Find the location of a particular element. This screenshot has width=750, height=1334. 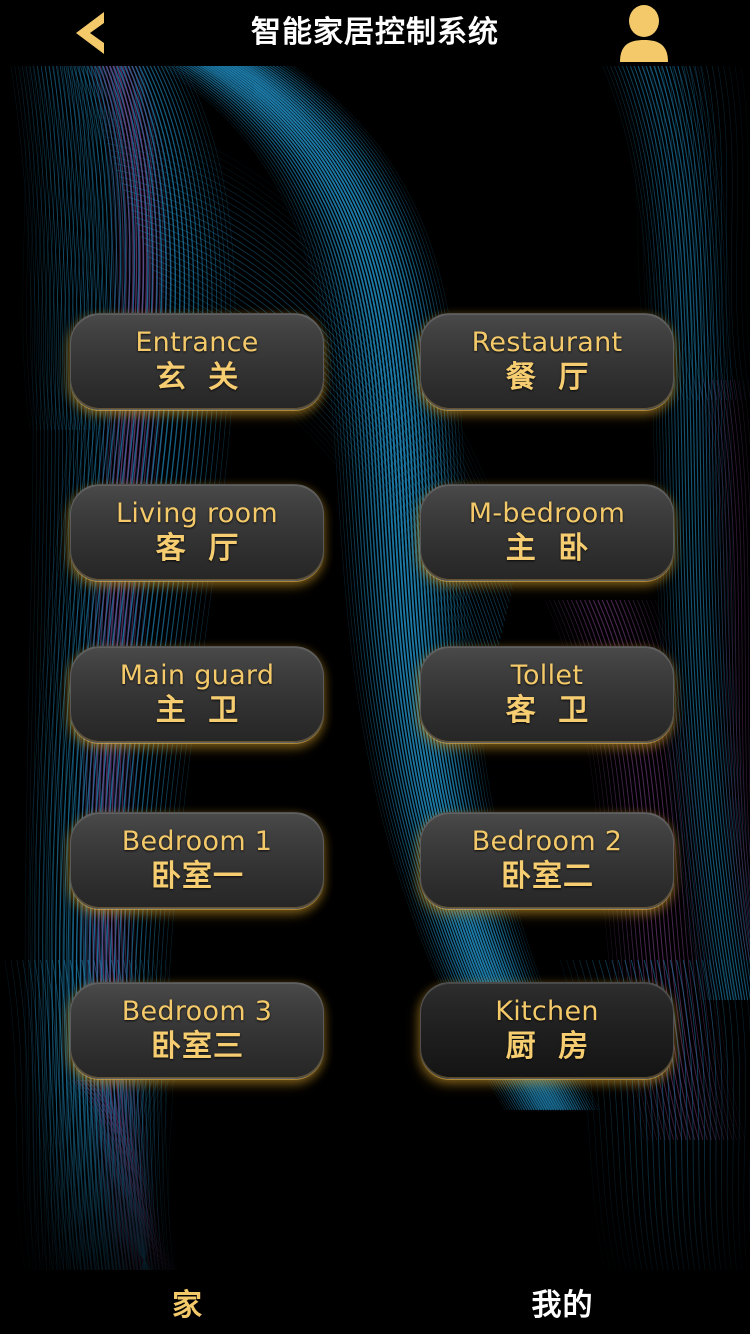

room-label-en: Main guard is located at coordinates (197, 675).